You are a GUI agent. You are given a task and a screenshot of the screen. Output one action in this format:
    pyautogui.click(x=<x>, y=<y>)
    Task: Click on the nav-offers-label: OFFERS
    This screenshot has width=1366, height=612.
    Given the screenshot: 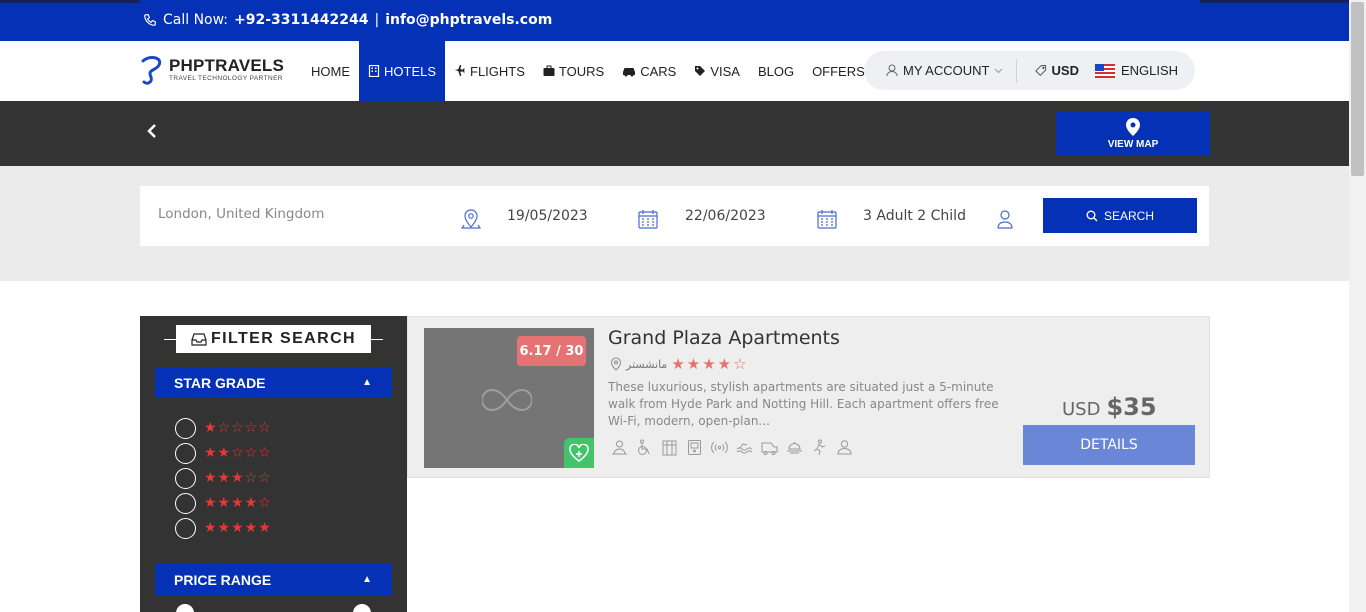 What is the action you would take?
    pyautogui.click(x=838, y=71)
    